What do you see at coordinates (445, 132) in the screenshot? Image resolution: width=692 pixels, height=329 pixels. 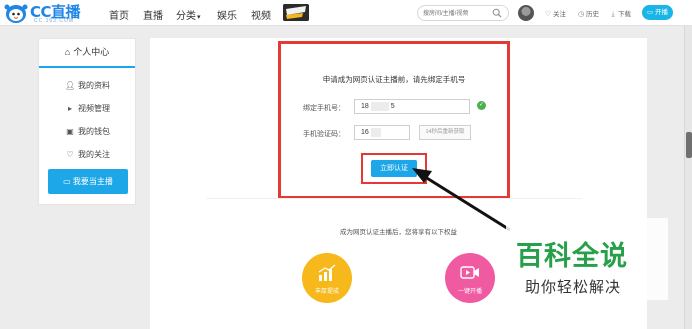 I see `resend-code-button: 14秒后重新获取` at bounding box center [445, 132].